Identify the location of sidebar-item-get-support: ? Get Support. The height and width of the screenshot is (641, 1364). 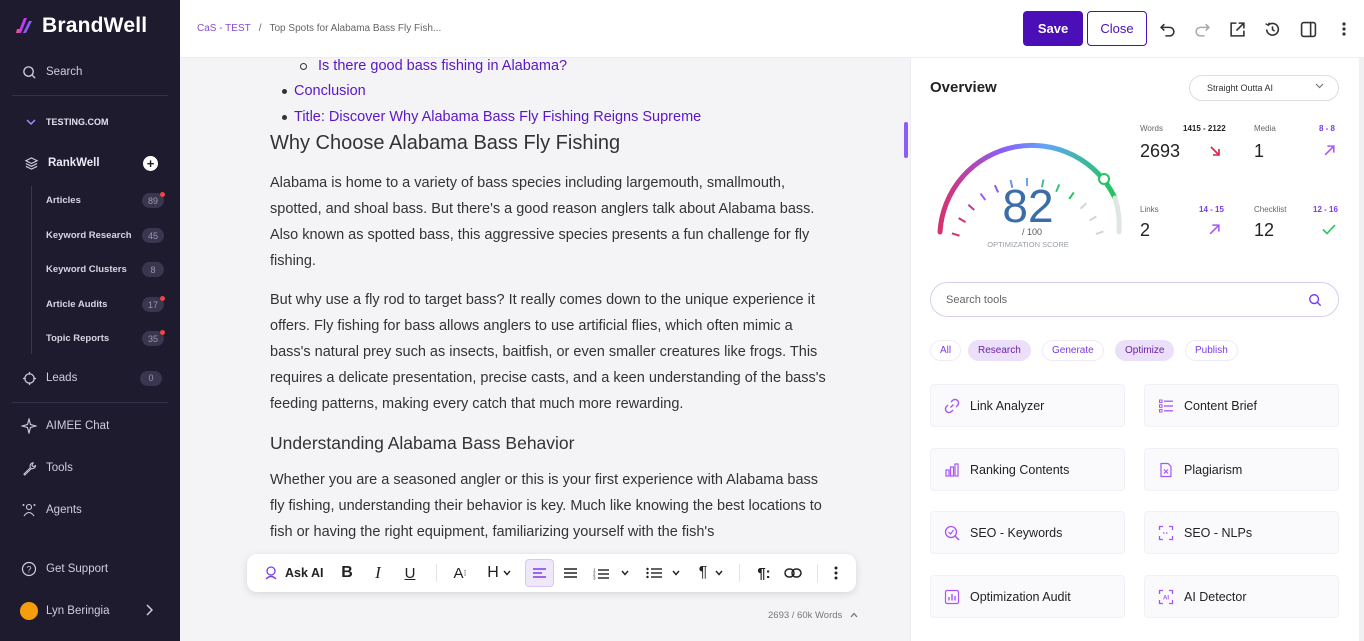
(90, 569).